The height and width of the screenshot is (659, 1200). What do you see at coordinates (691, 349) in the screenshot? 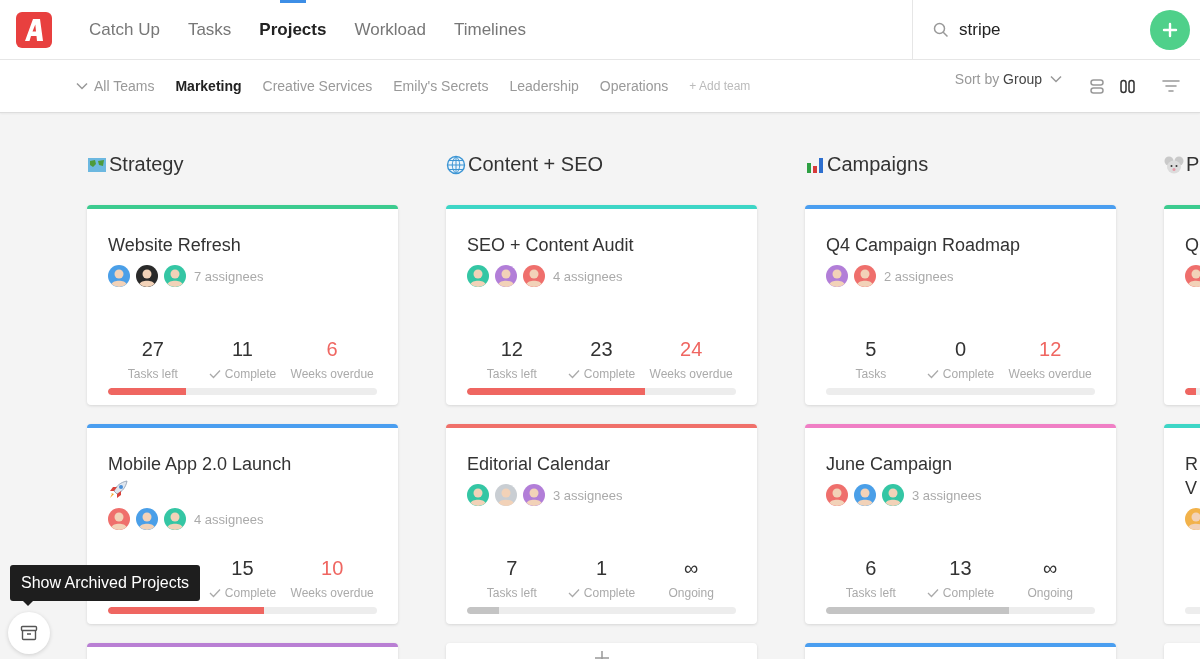
I see `stat-value: 24` at bounding box center [691, 349].